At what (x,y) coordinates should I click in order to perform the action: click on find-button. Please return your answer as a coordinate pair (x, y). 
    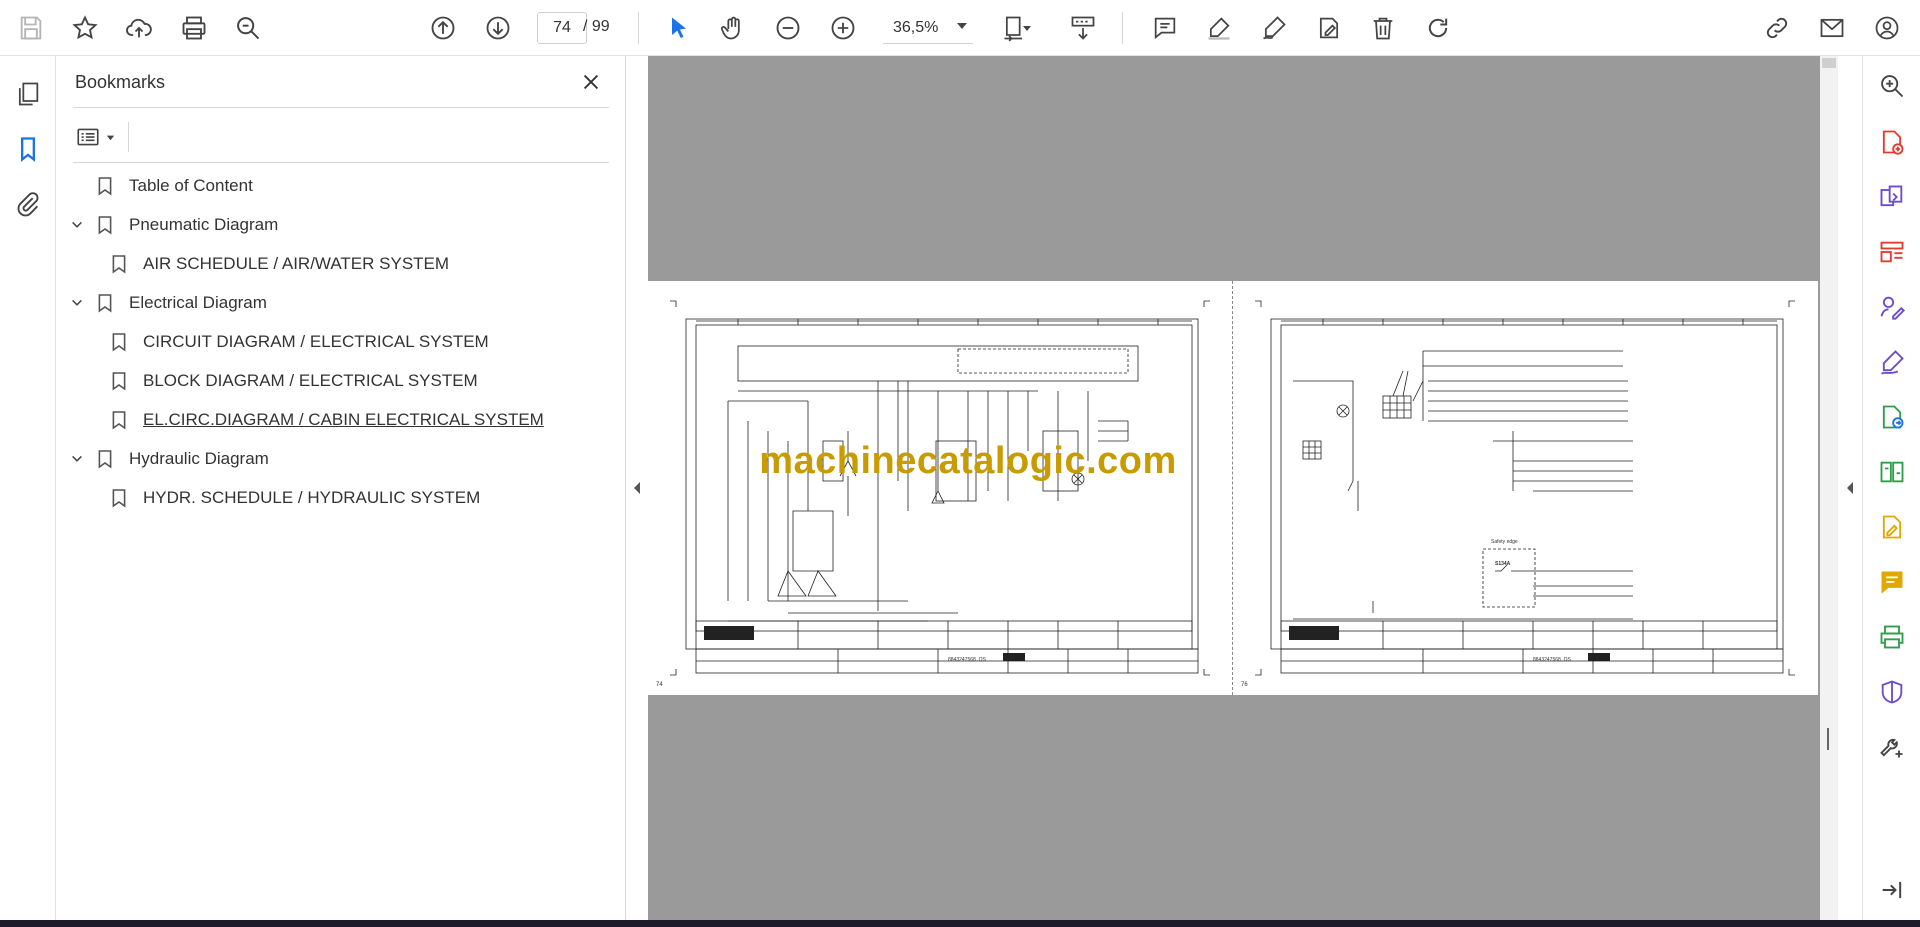
    Looking at the image, I should click on (248, 28).